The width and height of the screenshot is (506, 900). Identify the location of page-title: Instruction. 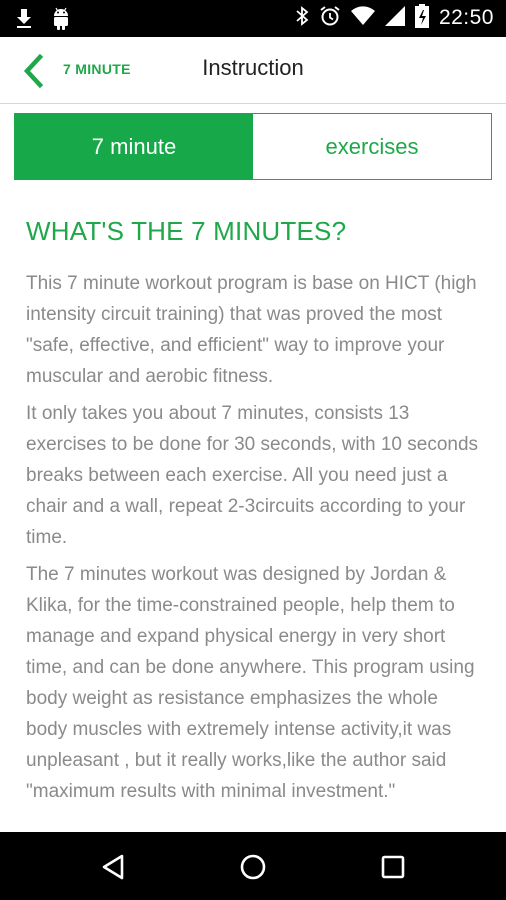
(253, 67).